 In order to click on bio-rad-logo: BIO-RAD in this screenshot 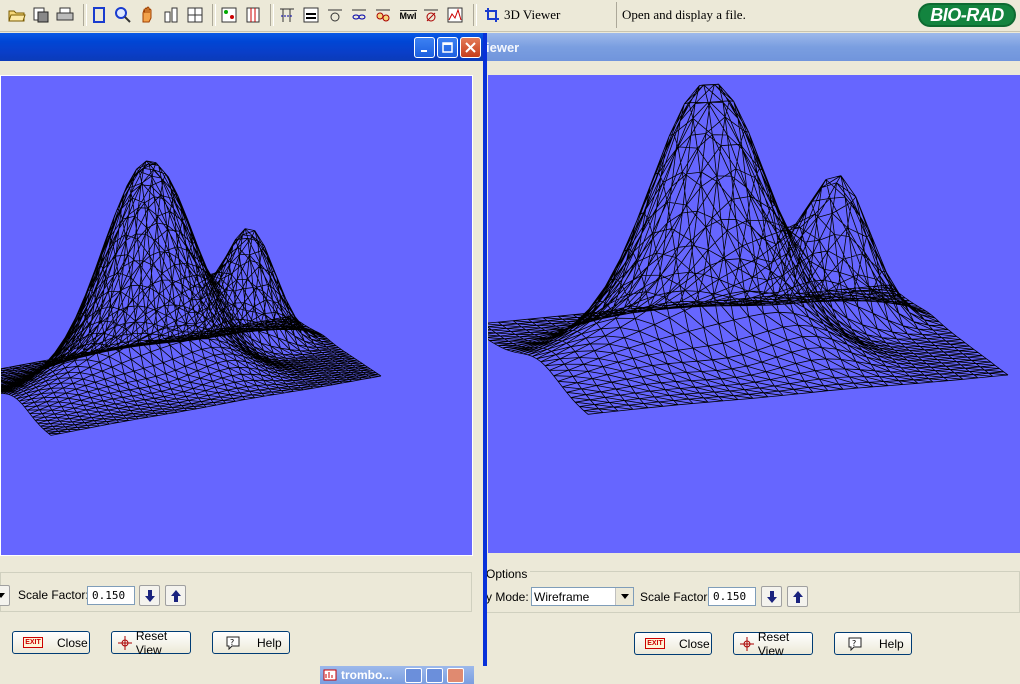, I will do `click(967, 15)`.